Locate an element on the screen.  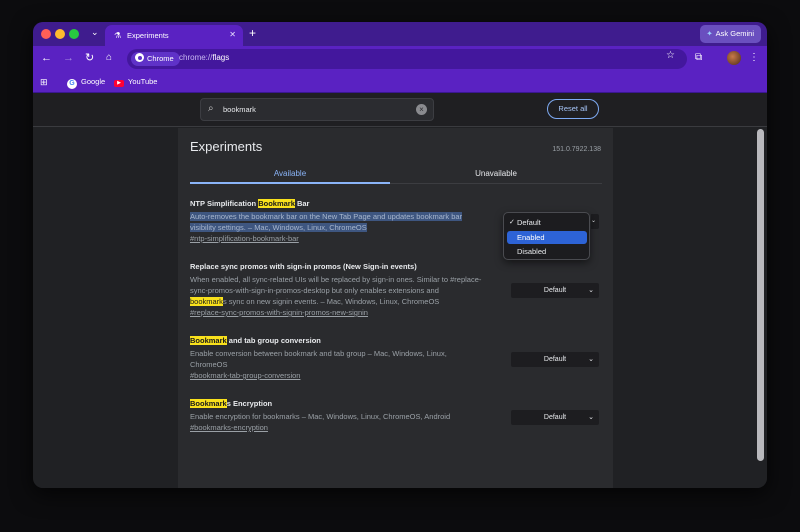
experiment-title: Bookmark and tab group conversion is located at coordinates (349, 340).